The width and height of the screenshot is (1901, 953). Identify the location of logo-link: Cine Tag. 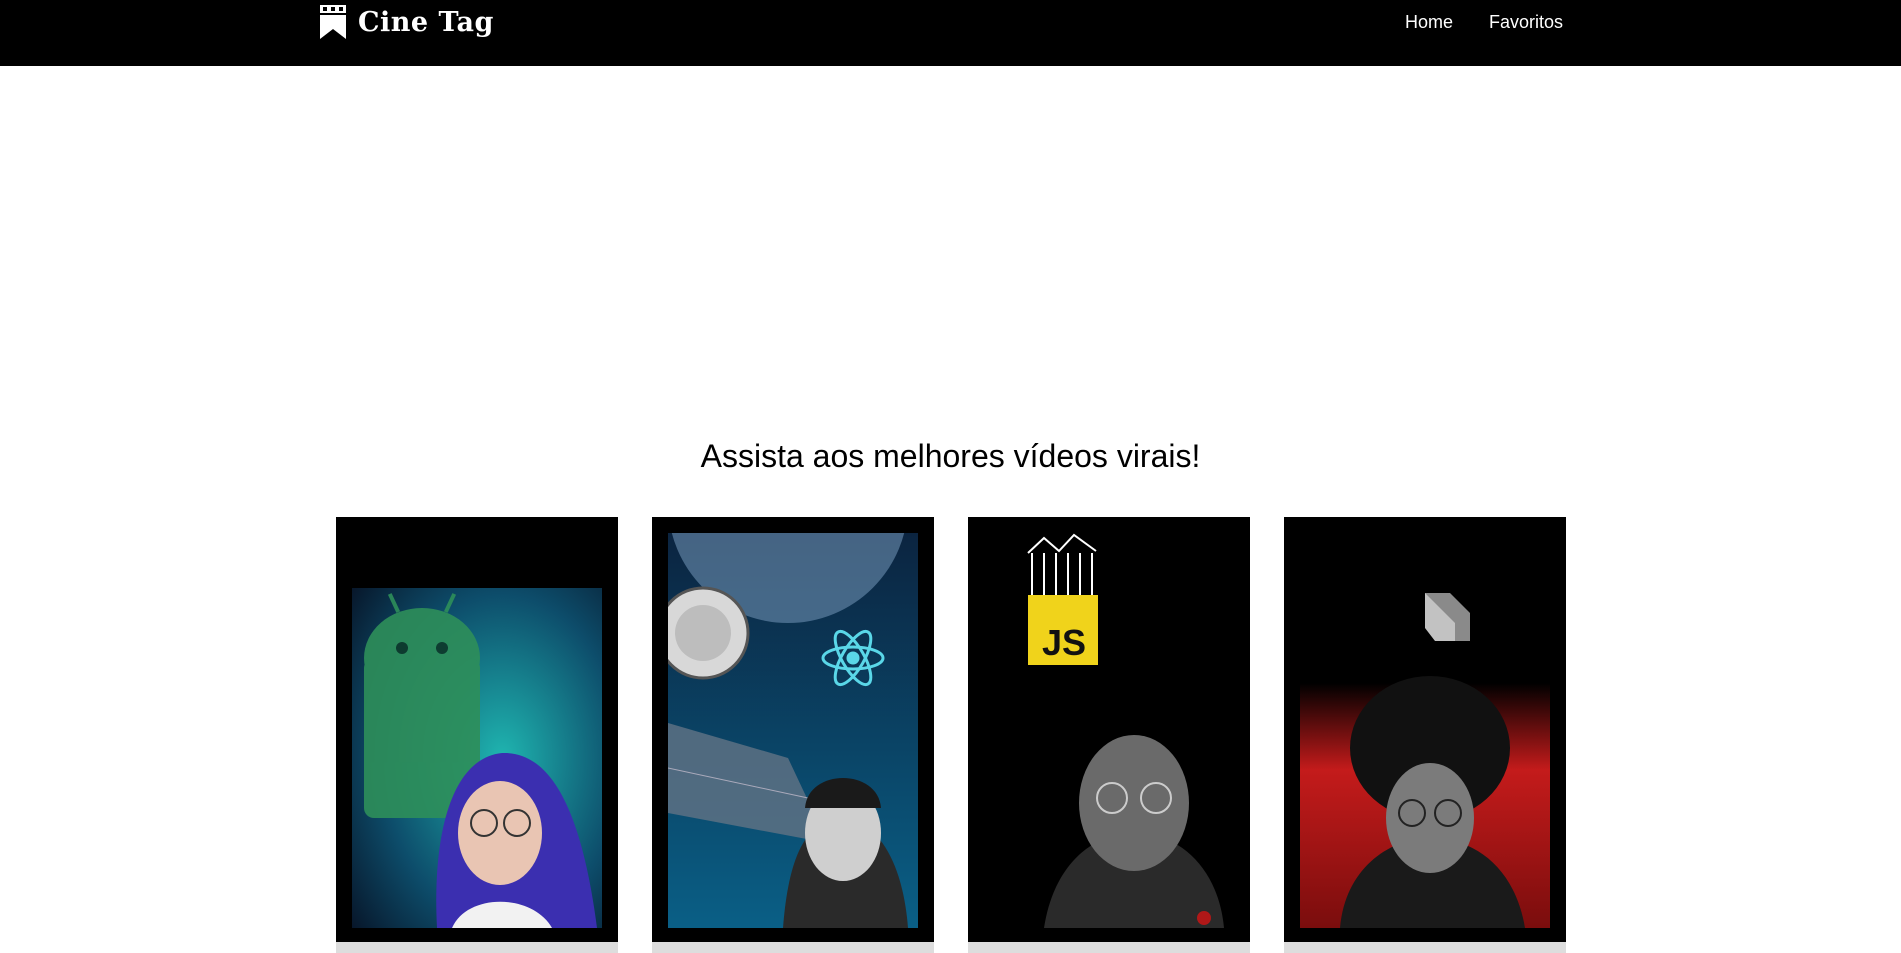
(407, 22).